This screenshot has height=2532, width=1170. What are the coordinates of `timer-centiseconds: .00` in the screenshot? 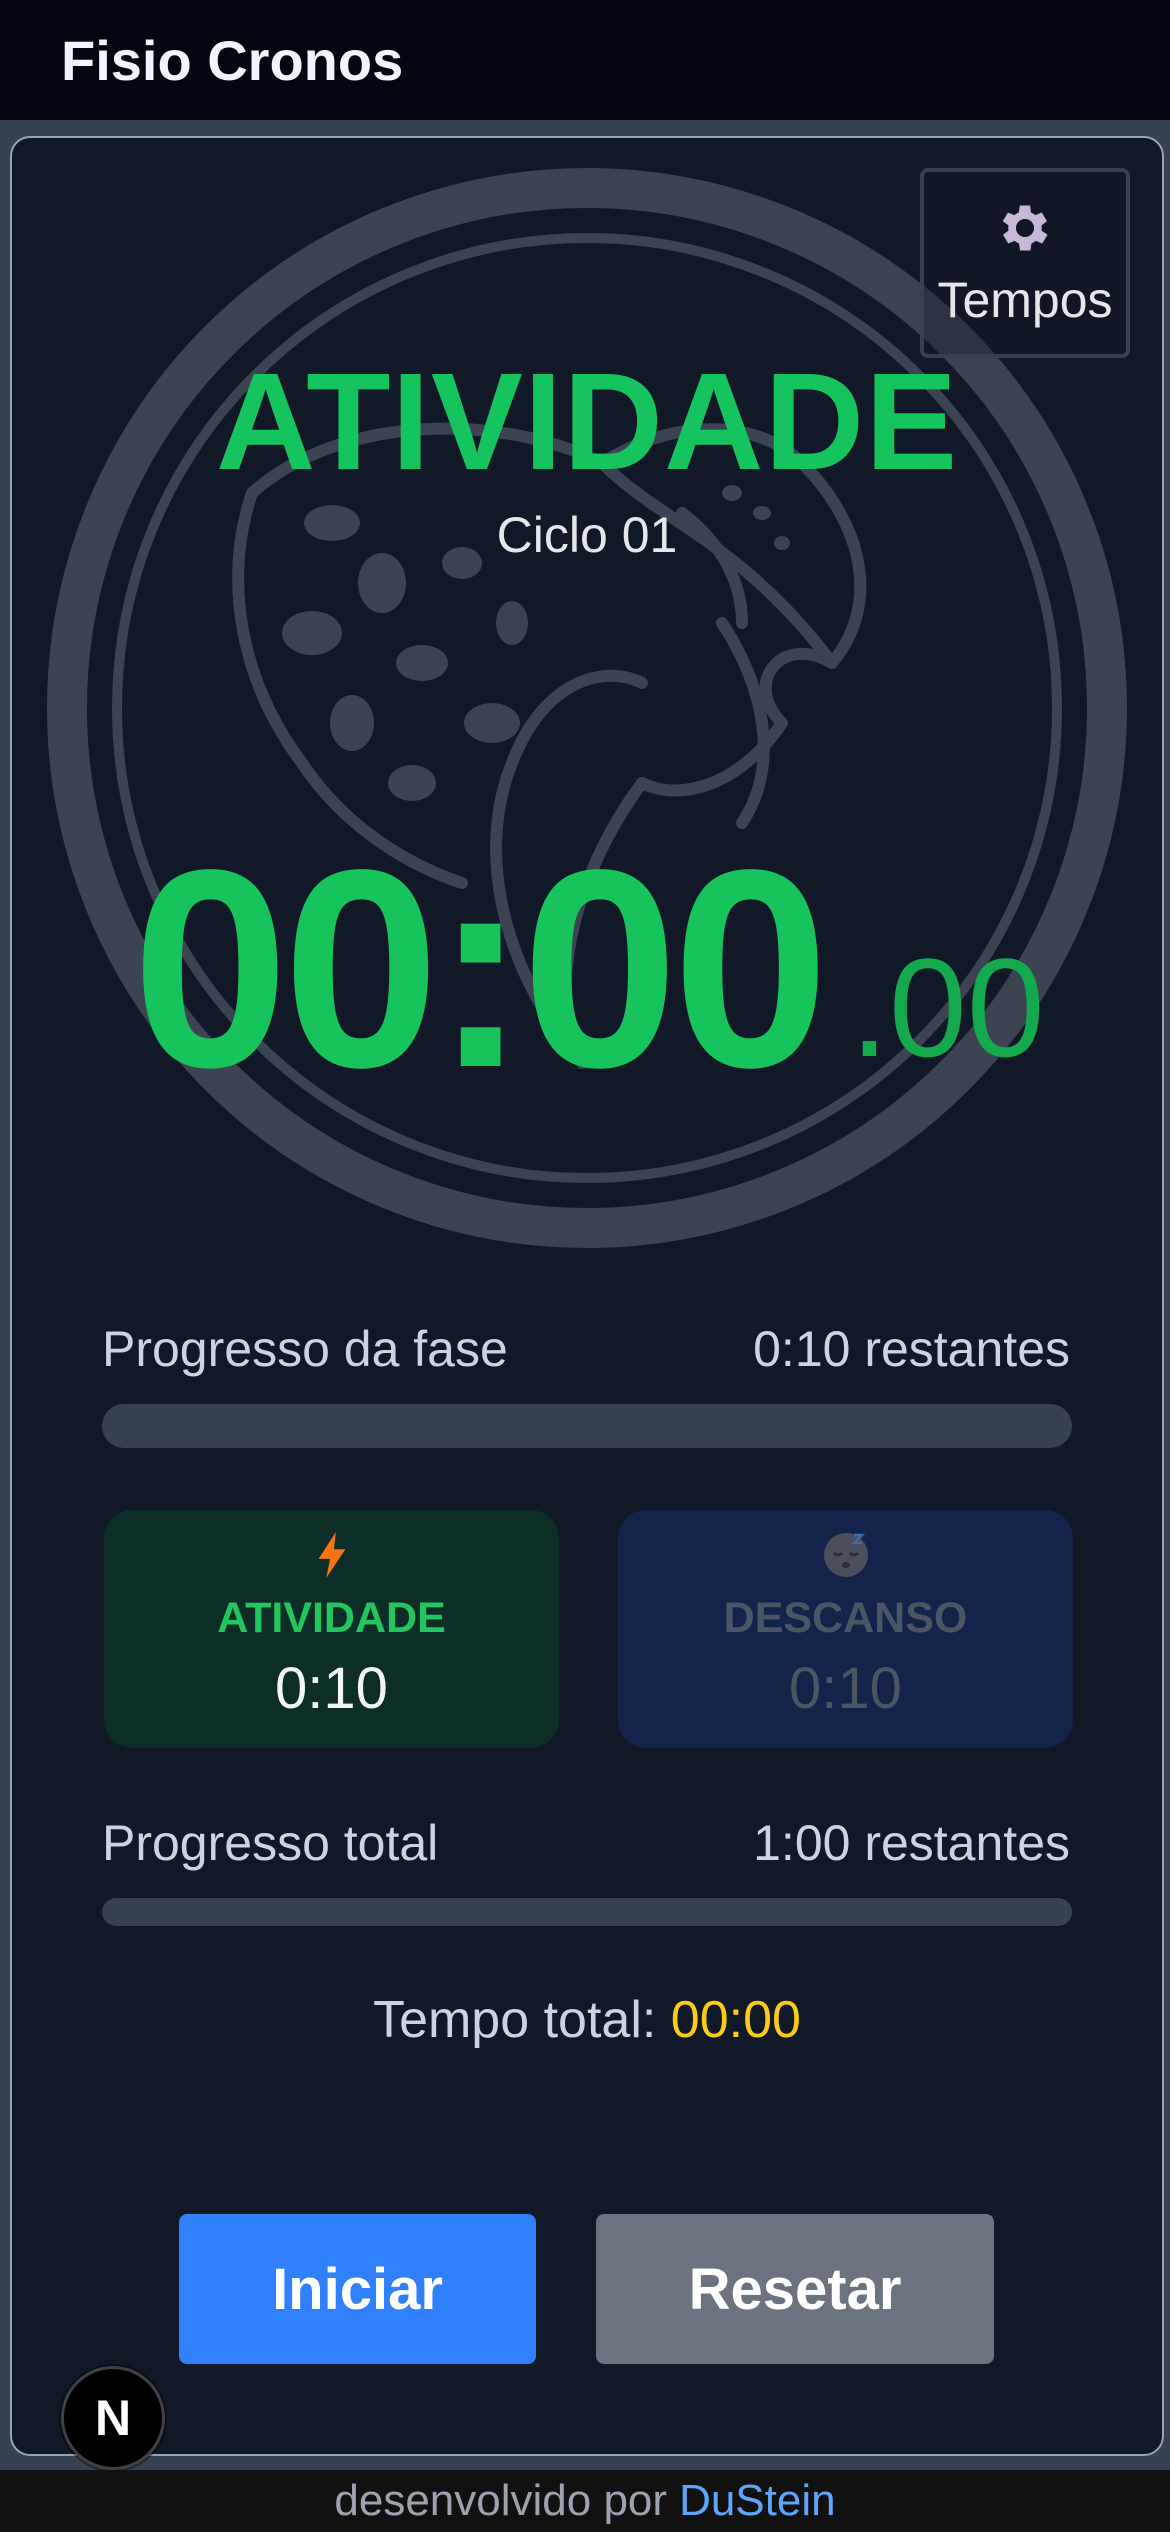 It's located at (947, 1007).